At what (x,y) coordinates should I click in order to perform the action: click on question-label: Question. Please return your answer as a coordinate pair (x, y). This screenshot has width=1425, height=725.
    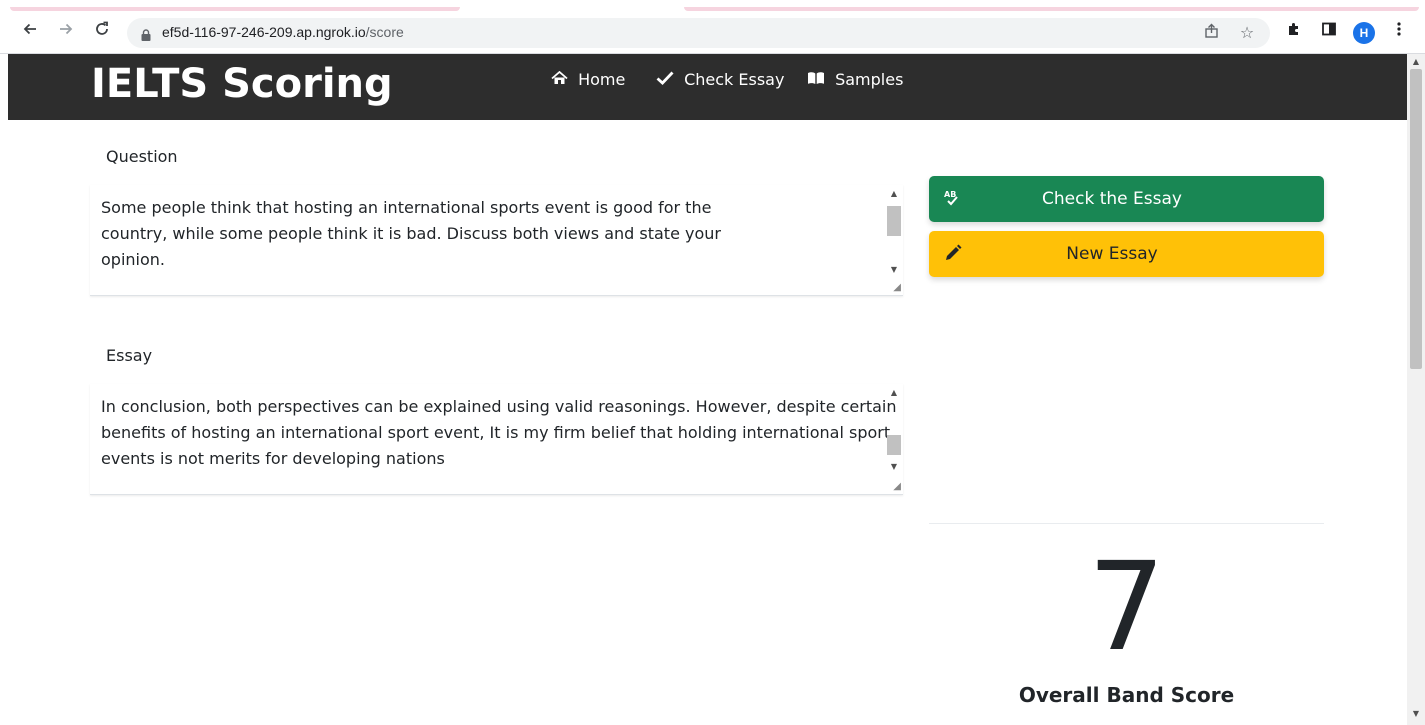
    Looking at the image, I should click on (142, 156).